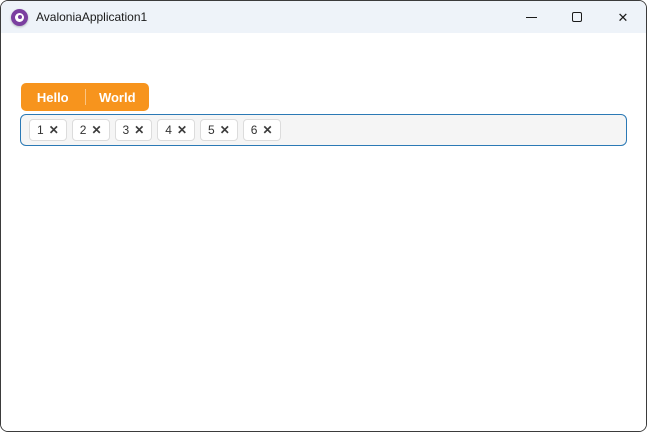 This screenshot has height=432, width=647. Describe the element at coordinates (176, 130) in the screenshot. I see `chip-4: 4 ✕` at that location.